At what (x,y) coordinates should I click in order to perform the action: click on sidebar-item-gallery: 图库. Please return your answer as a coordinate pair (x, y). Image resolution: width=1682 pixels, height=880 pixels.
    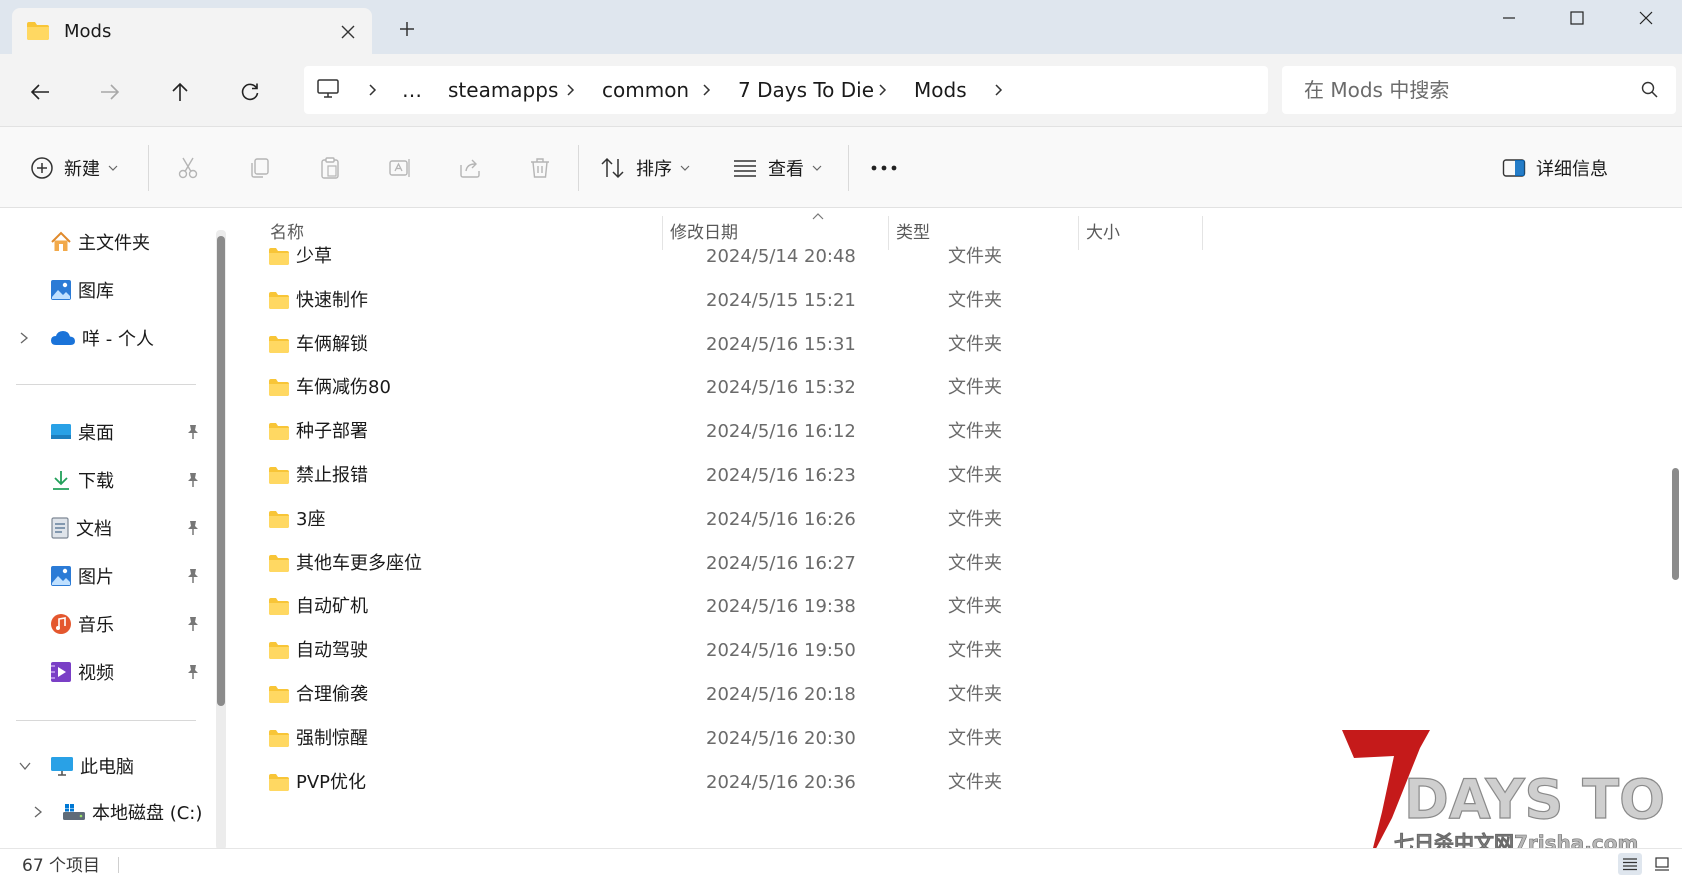
    Looking at the image, I should click on (105, 290).